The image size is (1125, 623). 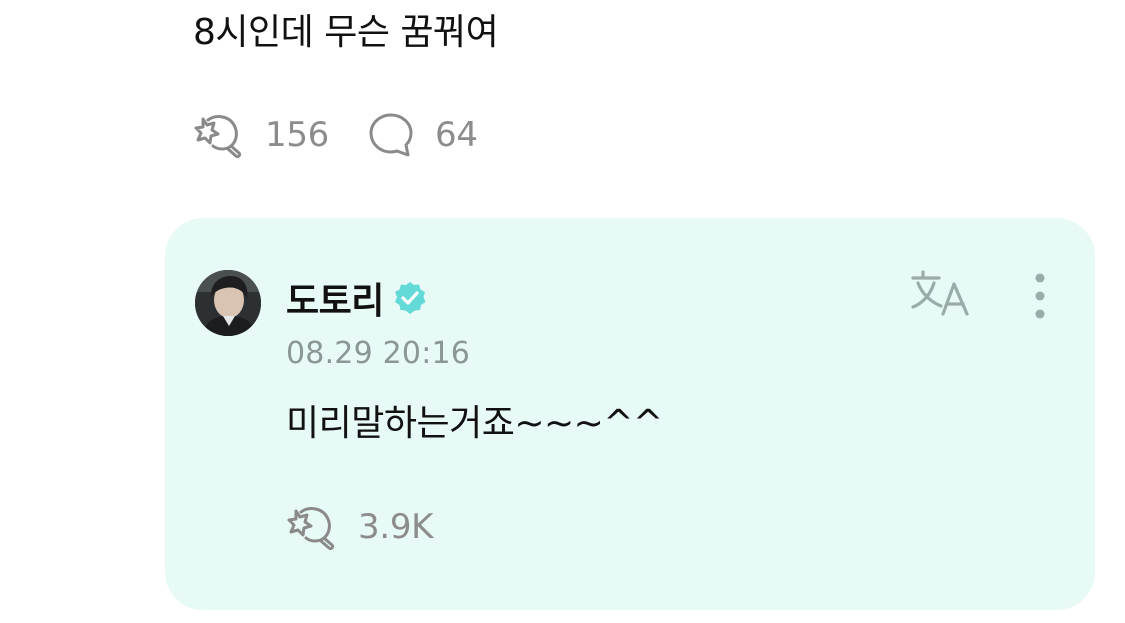 I want to click on post-comment-button: 64, so click(x=422, y=135).